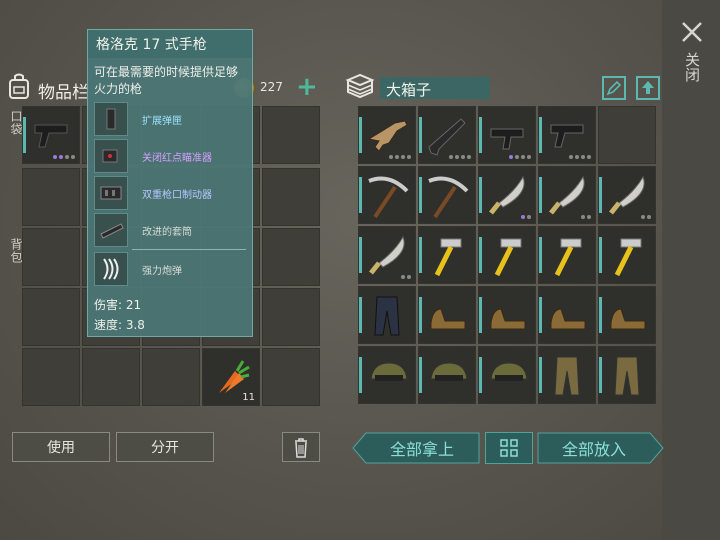 The width and height of the screenshot is (720, 540). What do you see at coordinates (692, 32) in the screenshot?
I see `close-icon` at bounding box center [692, 32].